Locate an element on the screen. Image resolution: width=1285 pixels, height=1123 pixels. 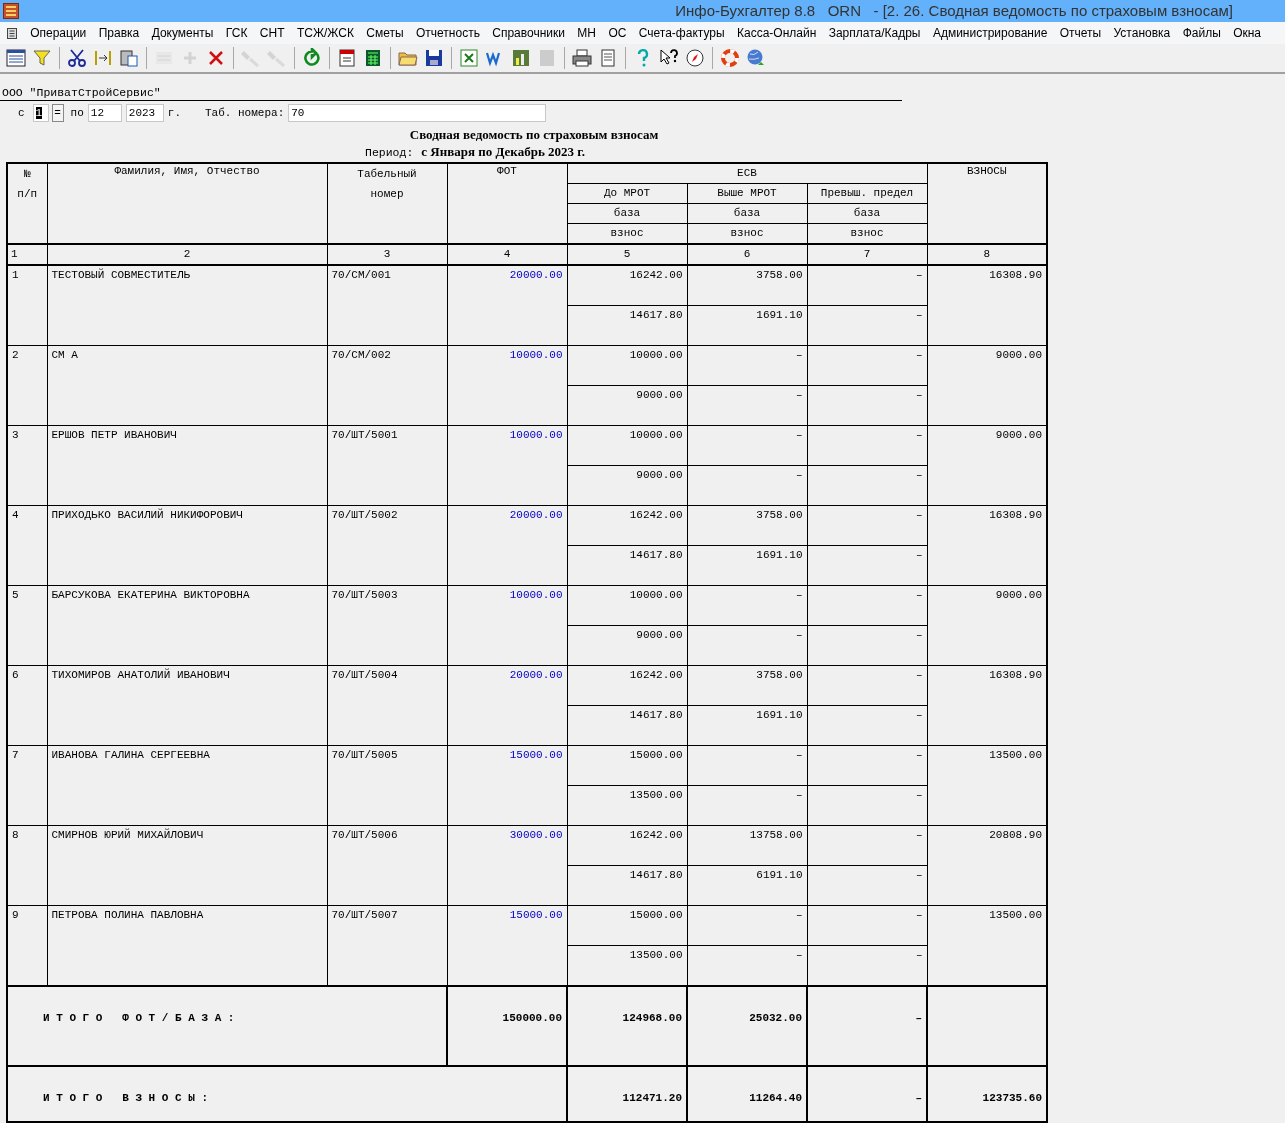
table-cell: 6191.10 is located at coordinates (747, 885).